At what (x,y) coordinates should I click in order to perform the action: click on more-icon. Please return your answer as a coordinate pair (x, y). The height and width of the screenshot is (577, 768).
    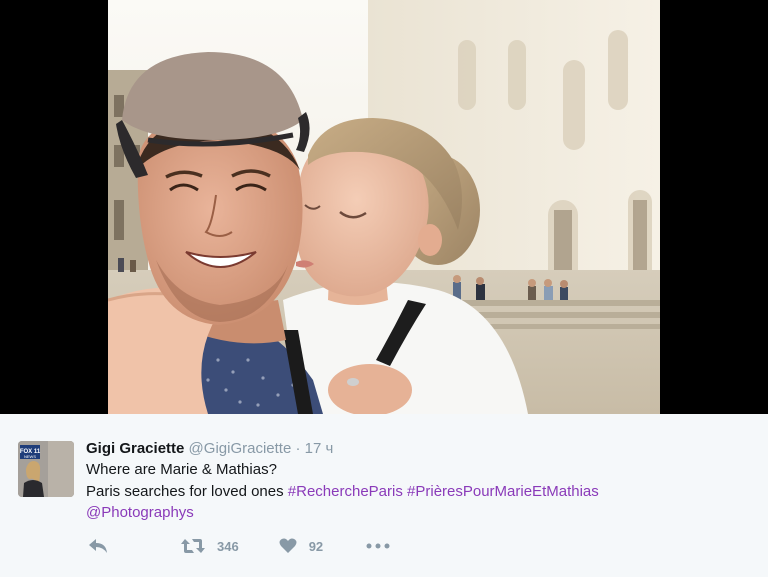
    Looking at the image, I should click on (378, 546).